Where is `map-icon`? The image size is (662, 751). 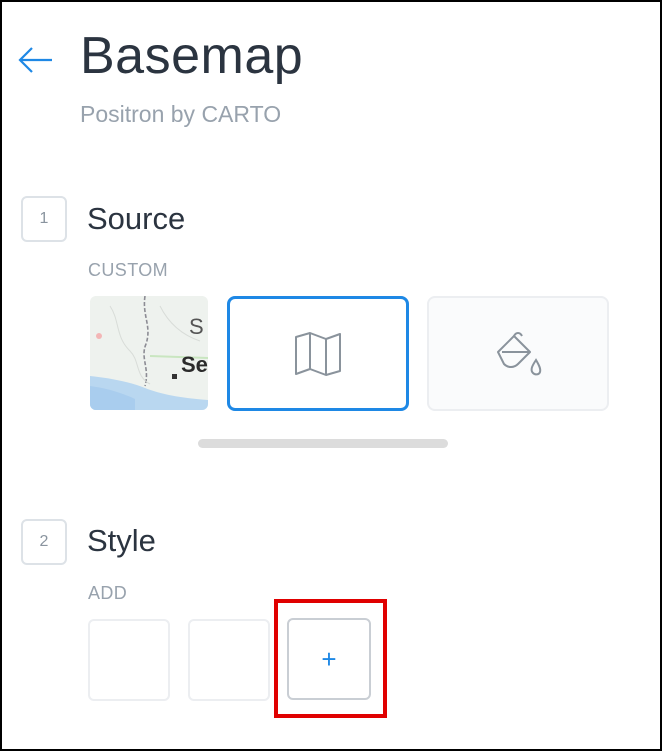
map-icon is located at coordinates (318, 353).